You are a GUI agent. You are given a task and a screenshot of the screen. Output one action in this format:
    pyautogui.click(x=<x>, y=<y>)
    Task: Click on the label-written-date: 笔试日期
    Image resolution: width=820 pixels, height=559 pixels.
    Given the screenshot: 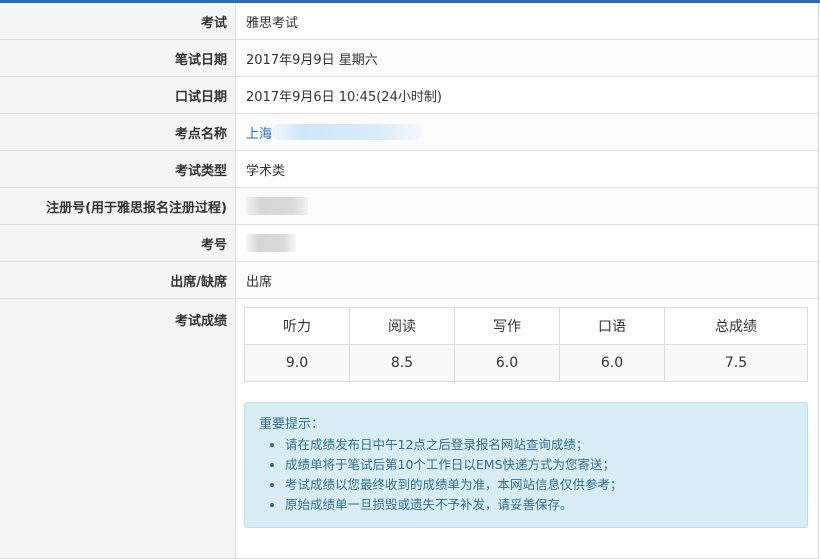 What is the action you would take?
    pyautogui.click(x=118, y=58)
    